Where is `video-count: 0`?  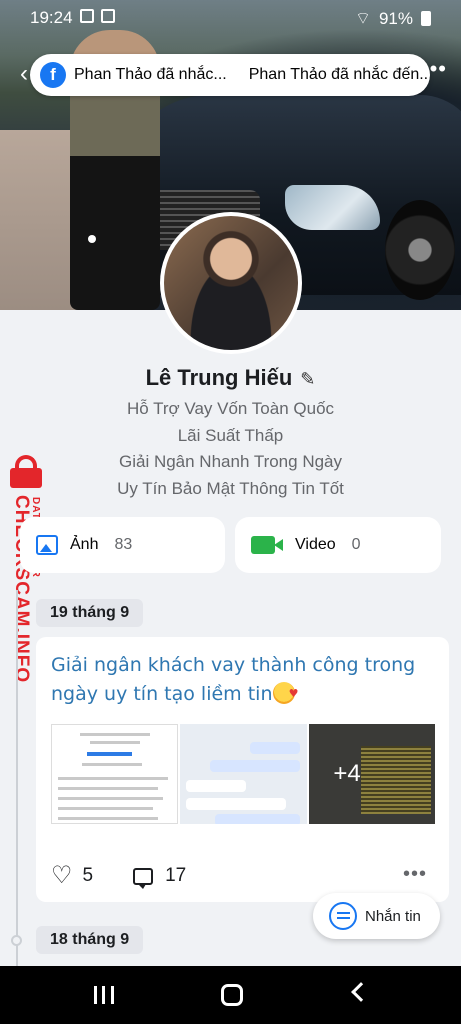
video-count: 0 is located at coordinates (356, 544).